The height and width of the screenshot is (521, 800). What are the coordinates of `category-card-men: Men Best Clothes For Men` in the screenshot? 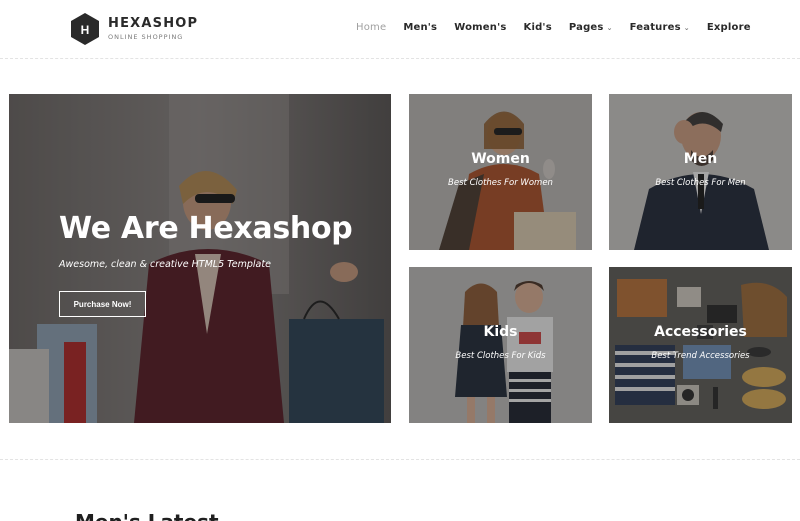 It's located at (700, 172).